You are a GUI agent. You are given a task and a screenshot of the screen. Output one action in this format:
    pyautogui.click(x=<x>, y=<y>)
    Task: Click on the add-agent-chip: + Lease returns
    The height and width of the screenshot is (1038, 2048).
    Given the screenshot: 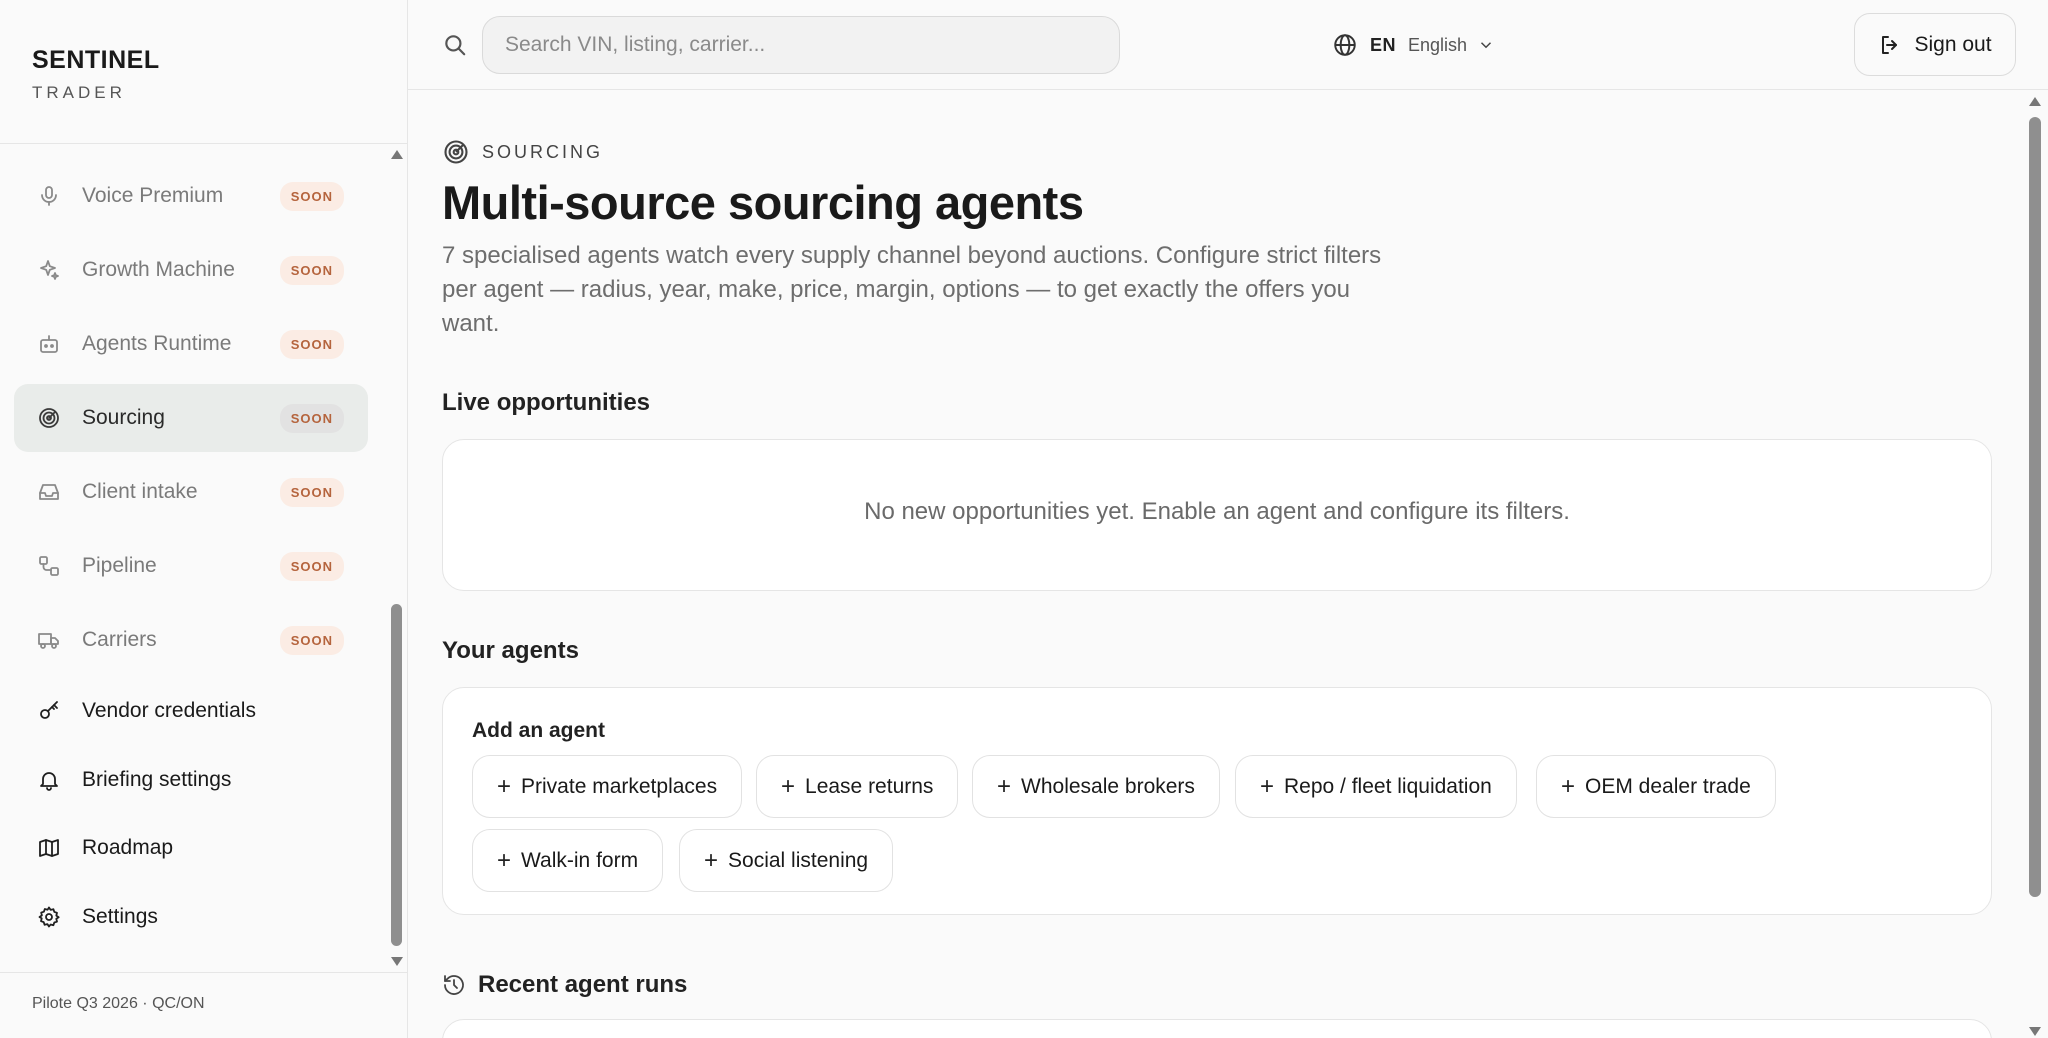 What is the action you would take?
    pyautogui.click(x=857, y=786)
    